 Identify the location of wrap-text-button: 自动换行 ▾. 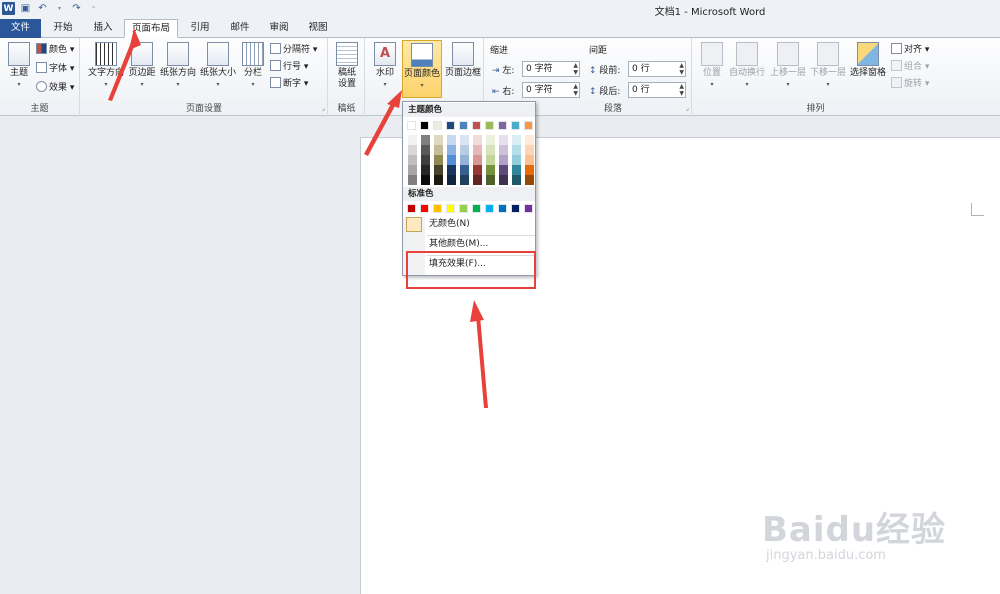
(747, 66).